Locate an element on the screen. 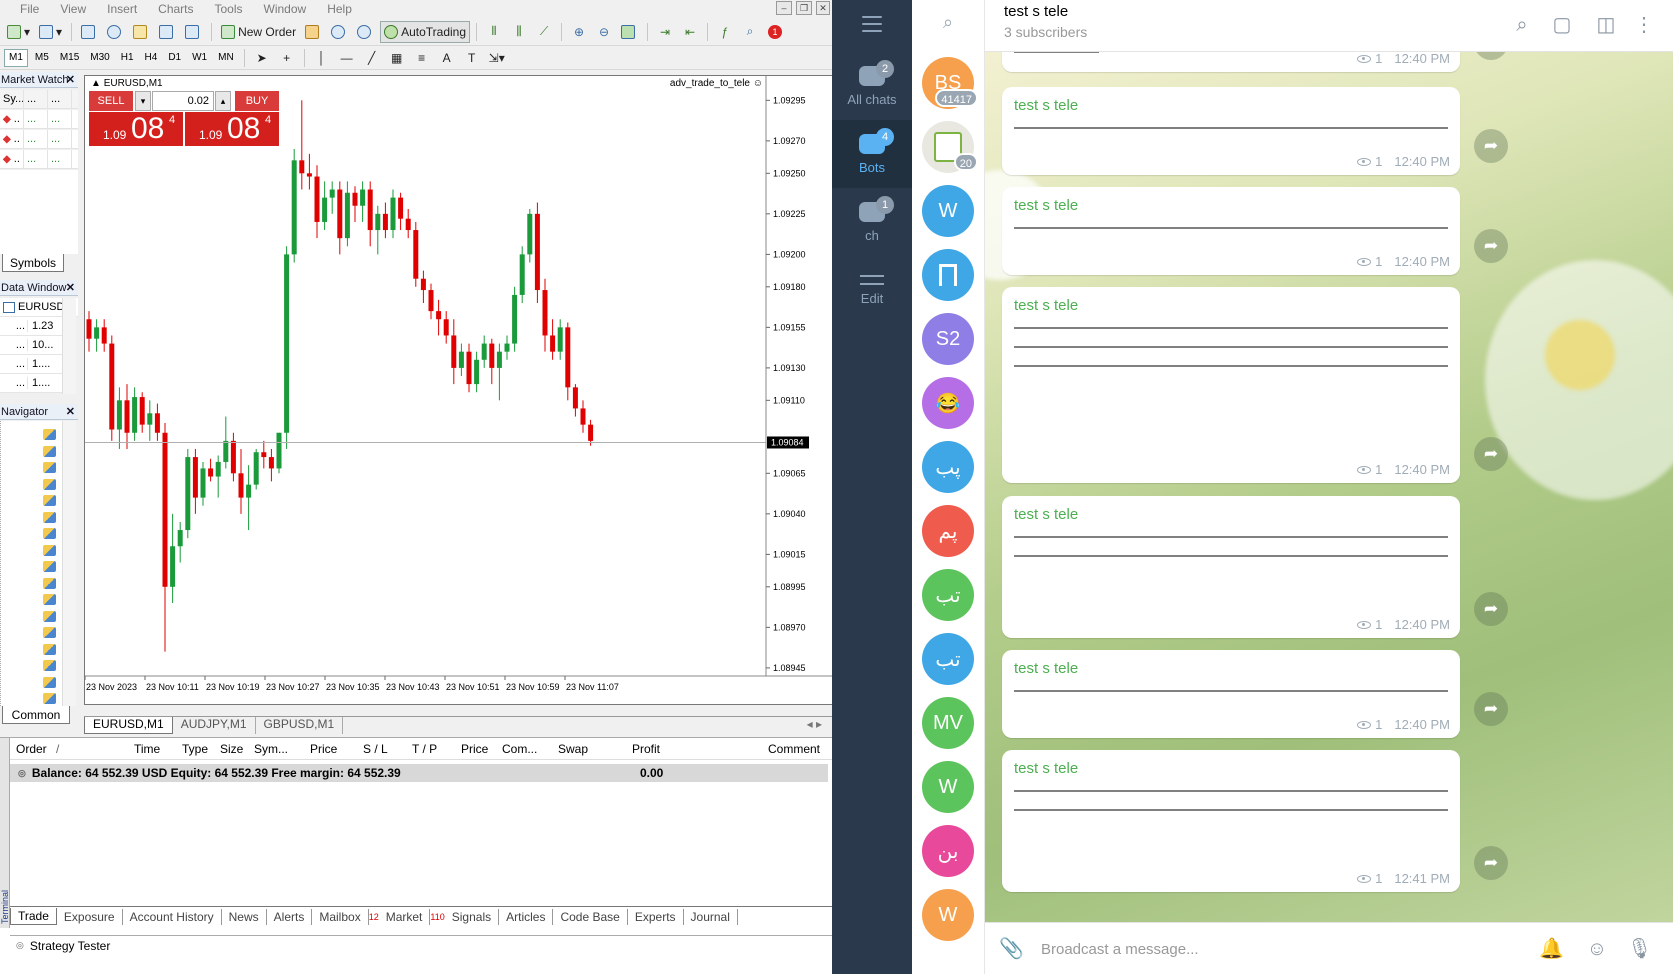 This screenshot has height=974, width=1673. notifications-icon: 1 is located at coordinates (775, 32).